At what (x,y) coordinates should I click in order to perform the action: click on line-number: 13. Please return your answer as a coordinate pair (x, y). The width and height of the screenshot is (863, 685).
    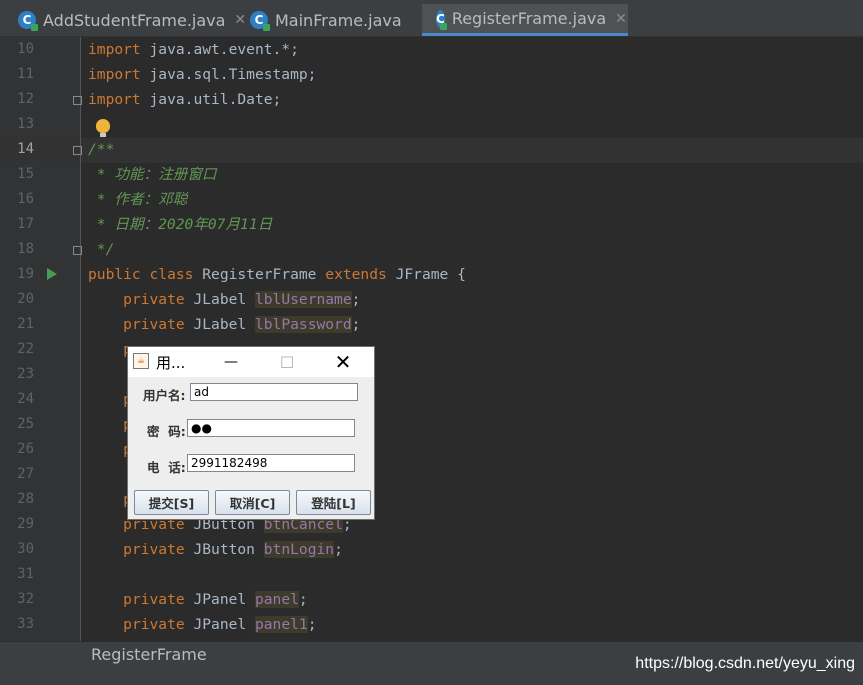
    Looking at the image, I should click on (25, 124).